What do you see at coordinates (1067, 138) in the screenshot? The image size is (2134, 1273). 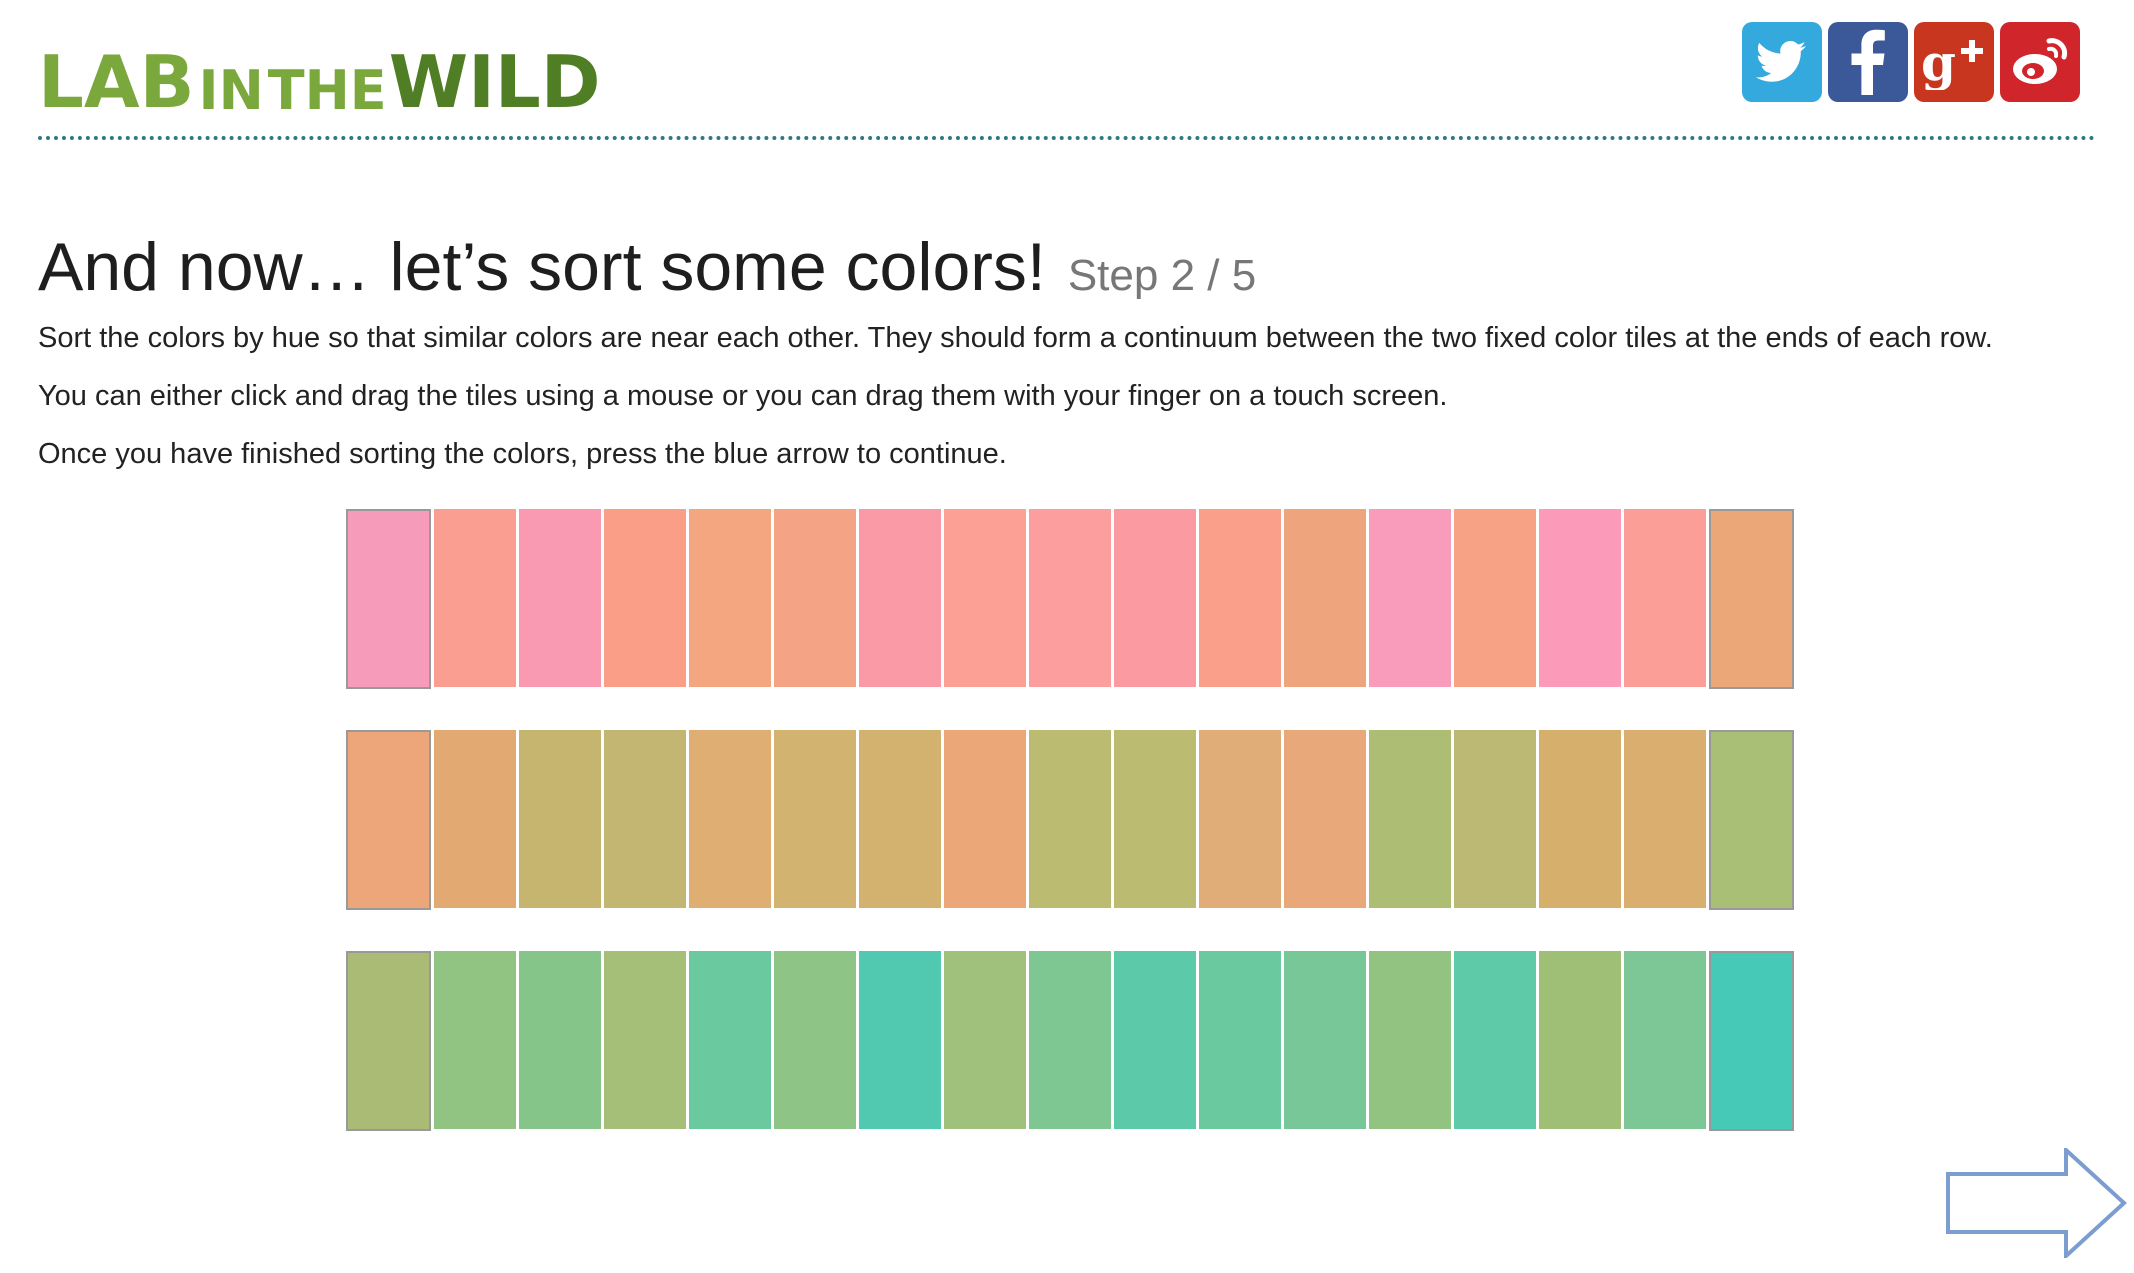 I see `header-divider` at bounding box center [1067, 138].